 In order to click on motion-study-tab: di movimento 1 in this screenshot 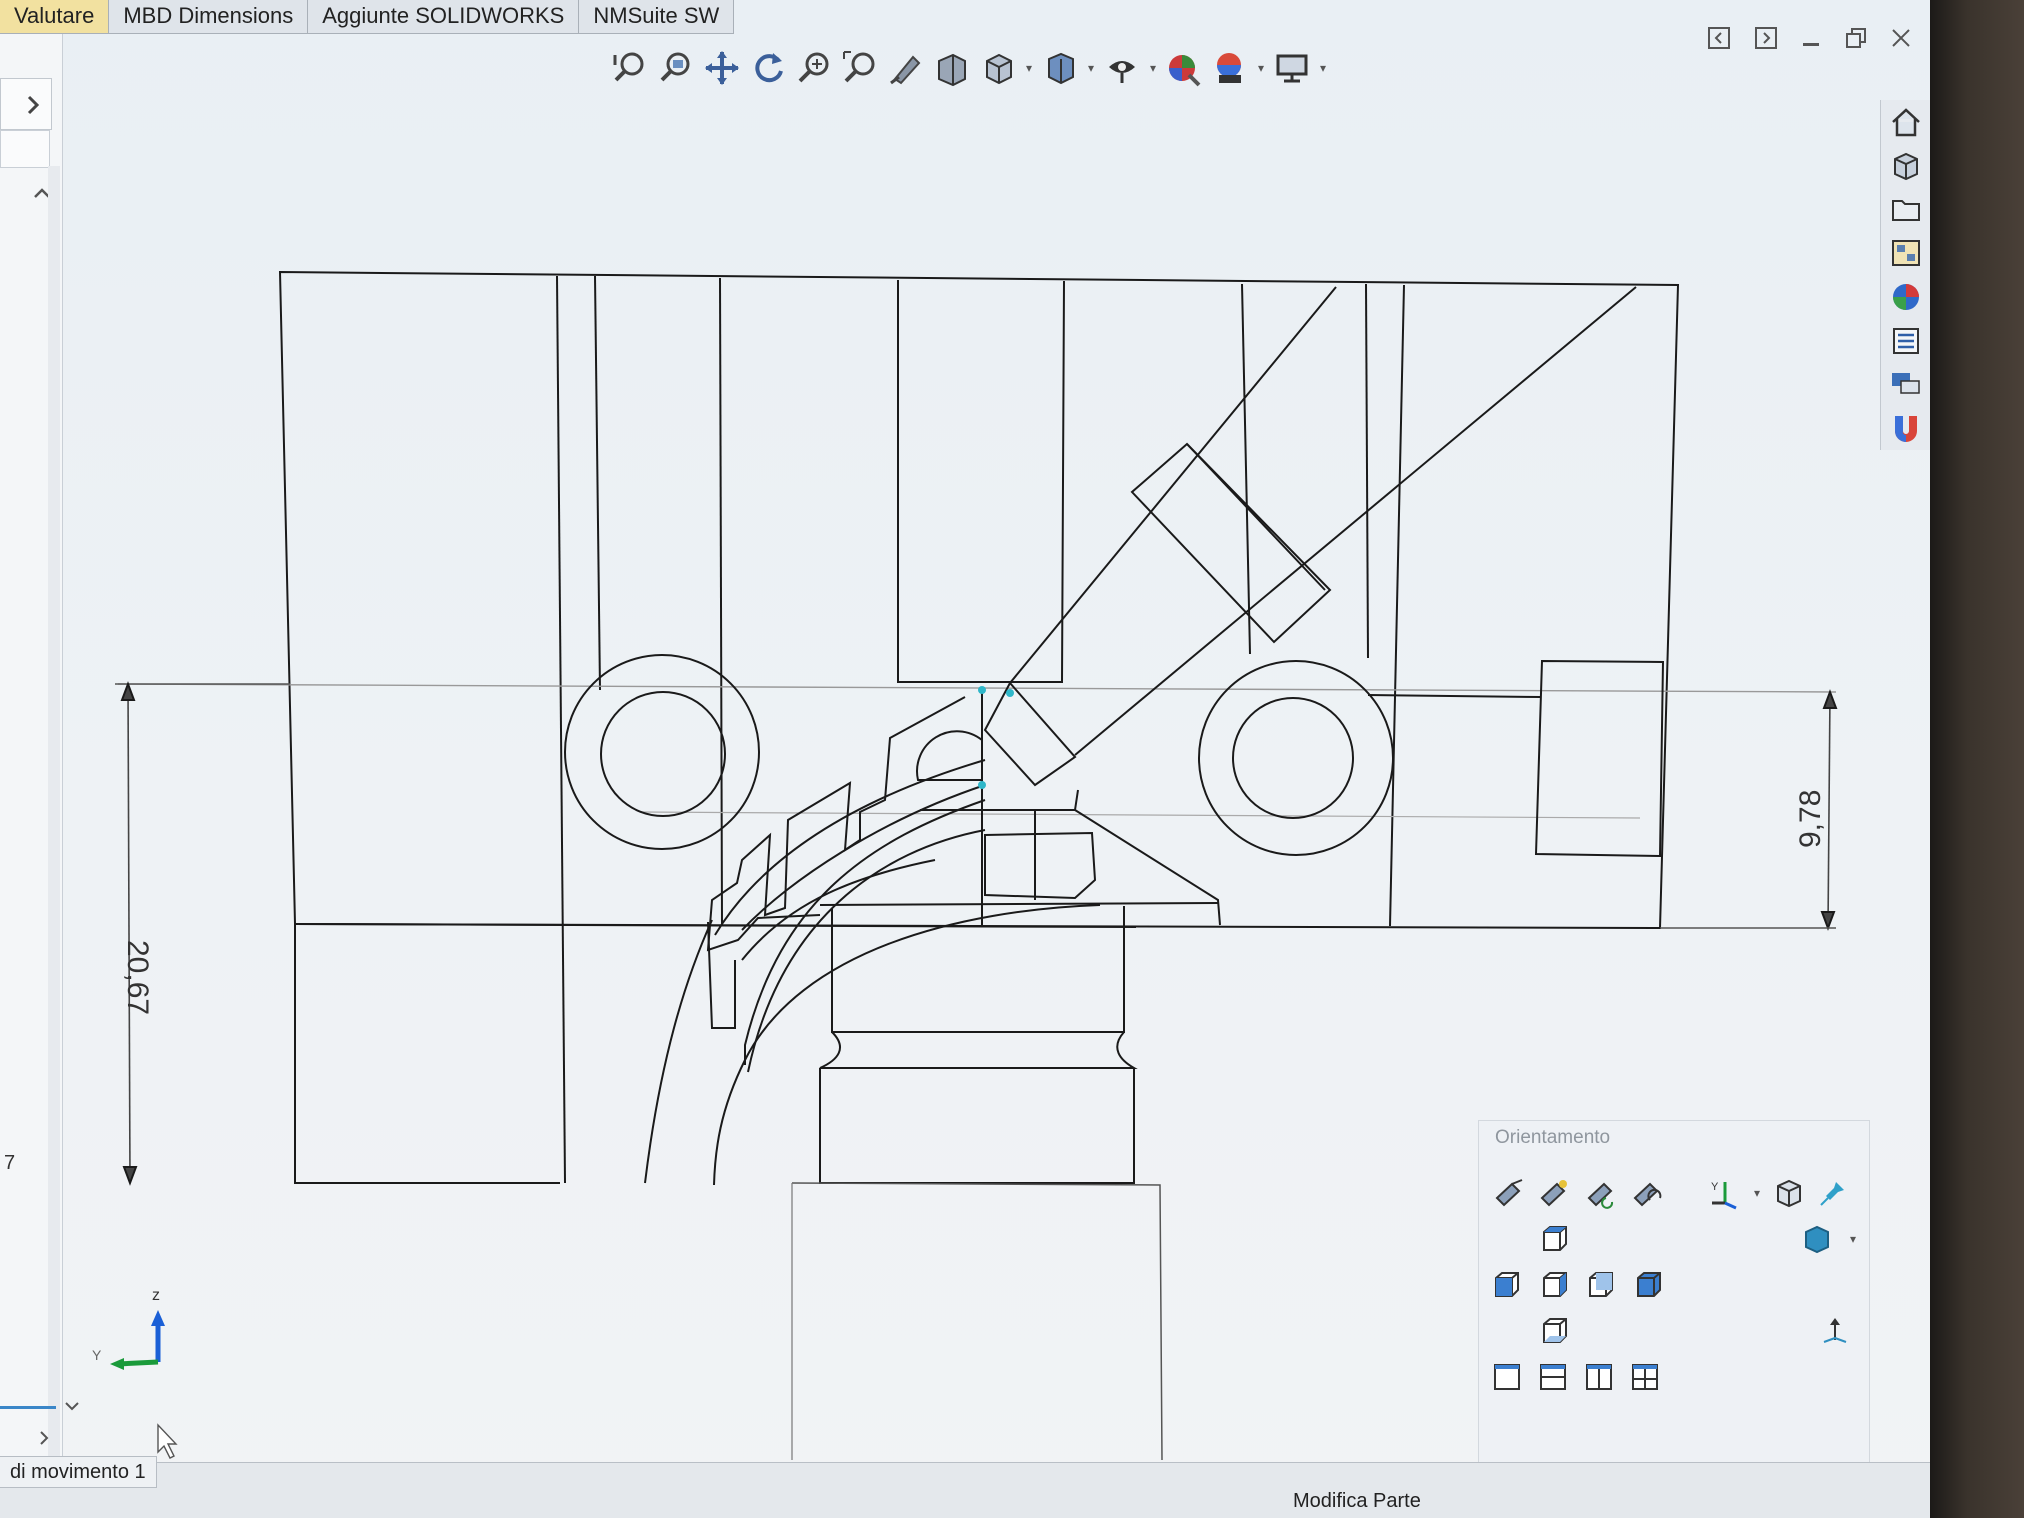, I will do `click(78, 1472)`.